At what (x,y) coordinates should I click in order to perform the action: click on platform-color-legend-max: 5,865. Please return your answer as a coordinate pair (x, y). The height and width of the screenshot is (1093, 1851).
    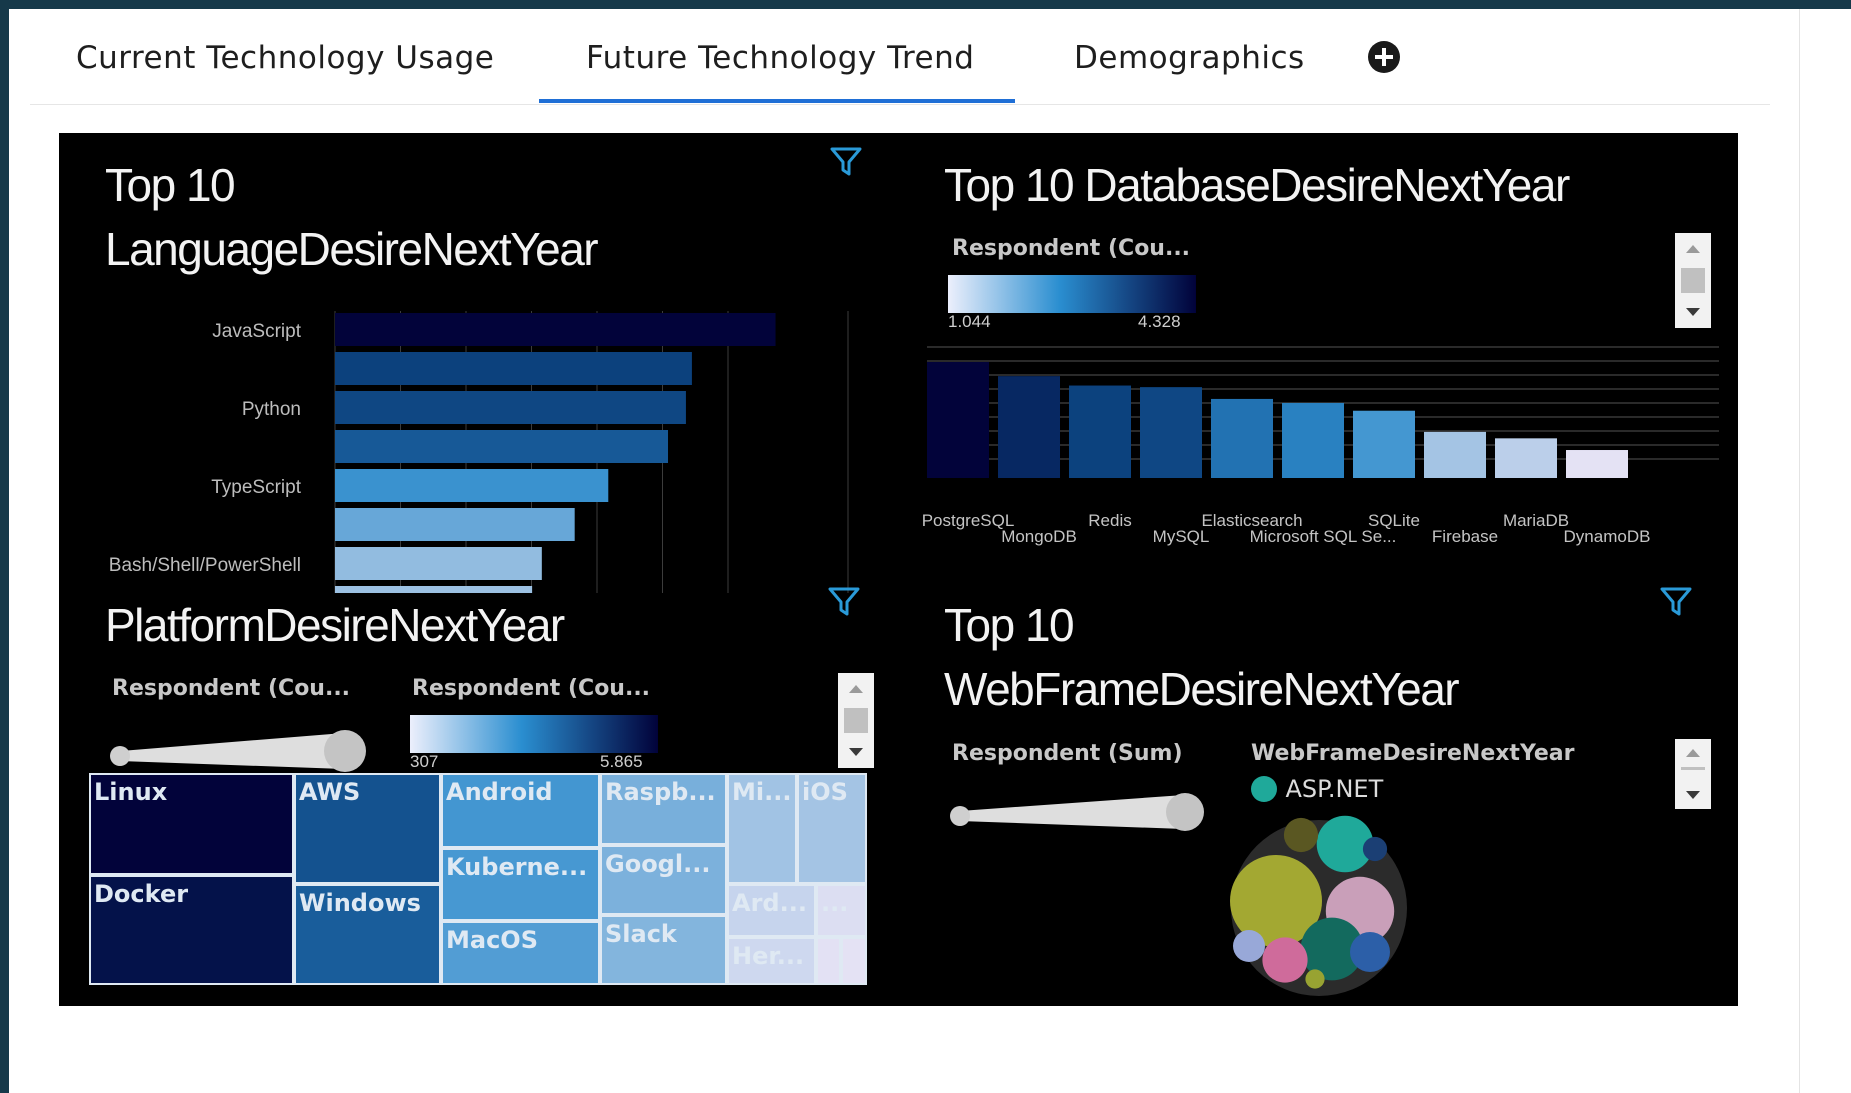
    Looking at the image, I should click on (621, 759).